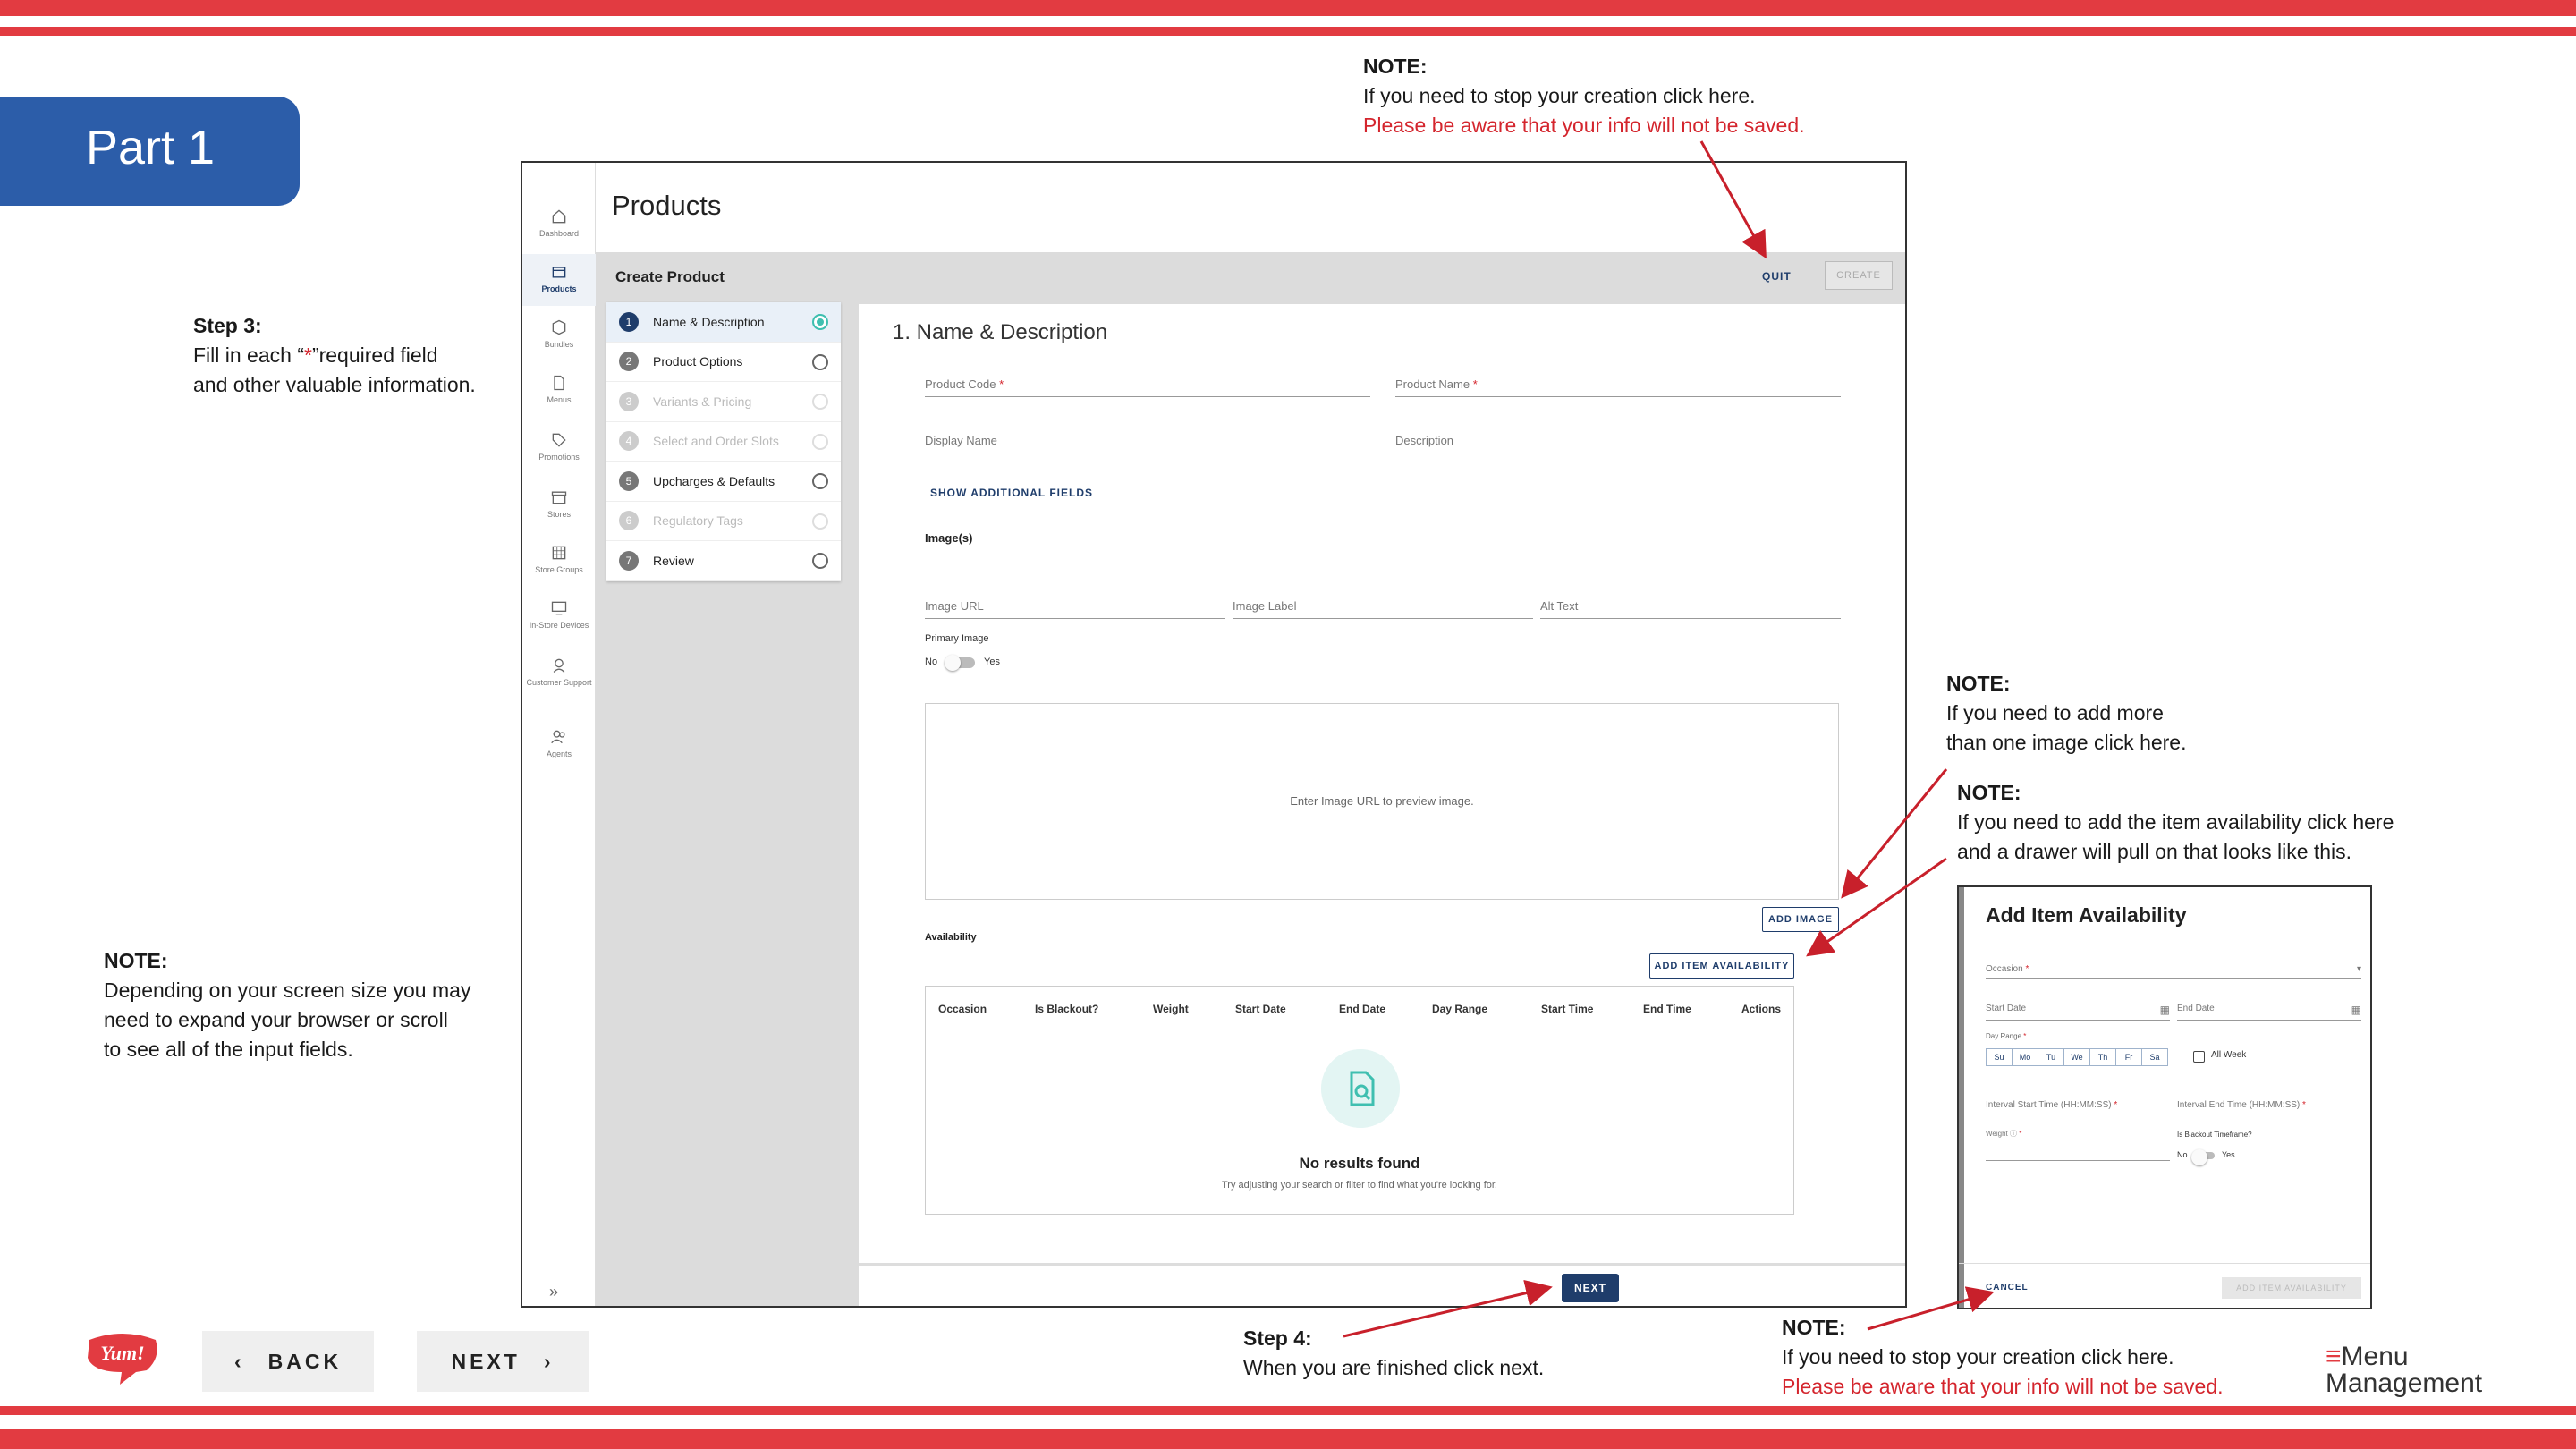 This screenshot has height=1449, width=2576. What do you see at coordinates (1147, 443) in the screenshot?
I see `display-name-field: Display Name` at bounding box center [1147, 443].